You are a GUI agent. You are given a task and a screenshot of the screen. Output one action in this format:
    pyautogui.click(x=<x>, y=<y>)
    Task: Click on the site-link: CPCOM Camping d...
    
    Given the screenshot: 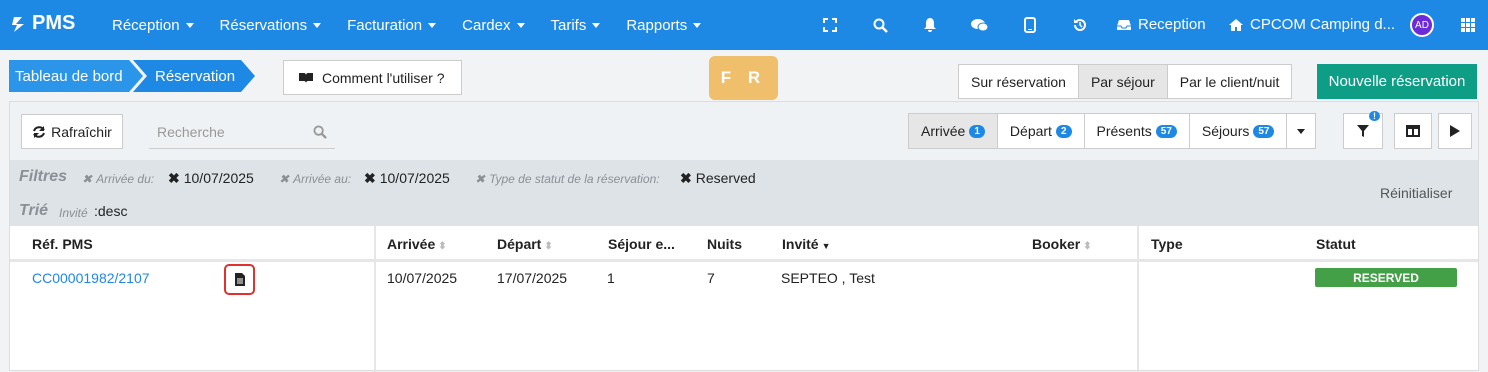 What is the action you would take?
    pyautogui.click(x=1311, y=24)
    